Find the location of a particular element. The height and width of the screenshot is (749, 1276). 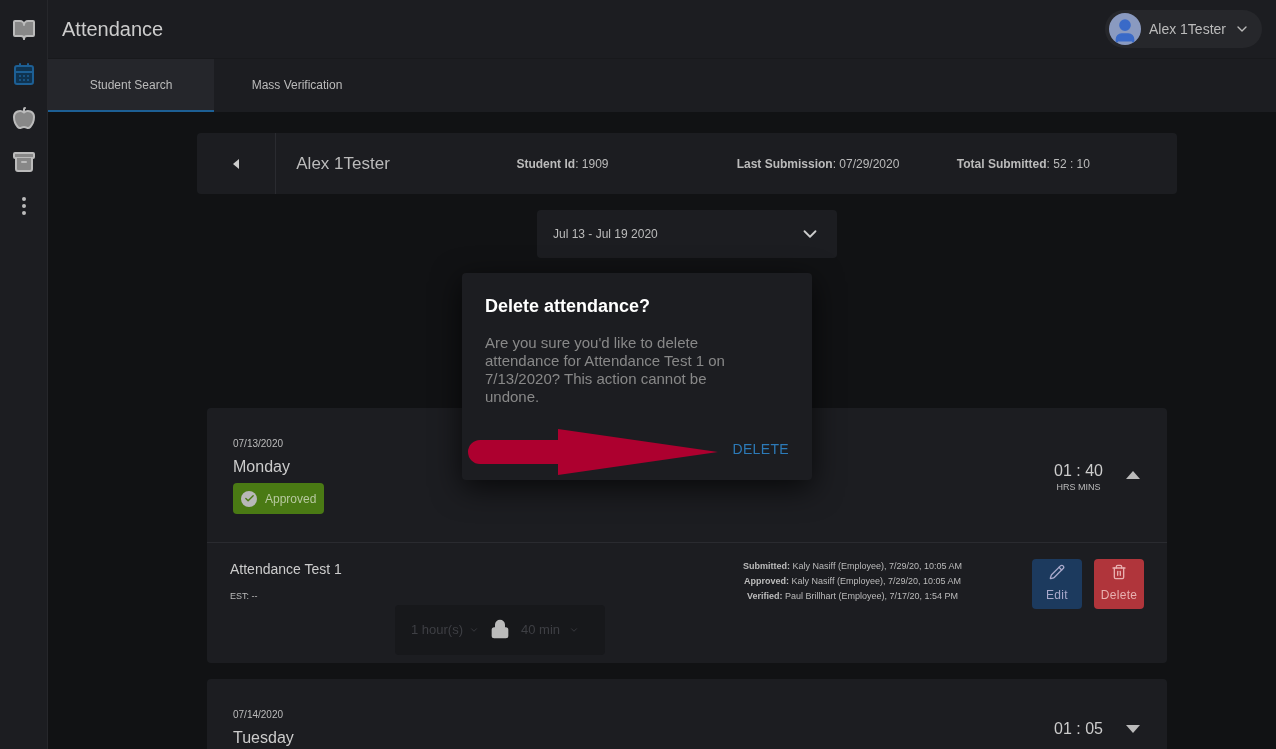

dialog-title: Delete attendance? is located at coordinates (568, 306).